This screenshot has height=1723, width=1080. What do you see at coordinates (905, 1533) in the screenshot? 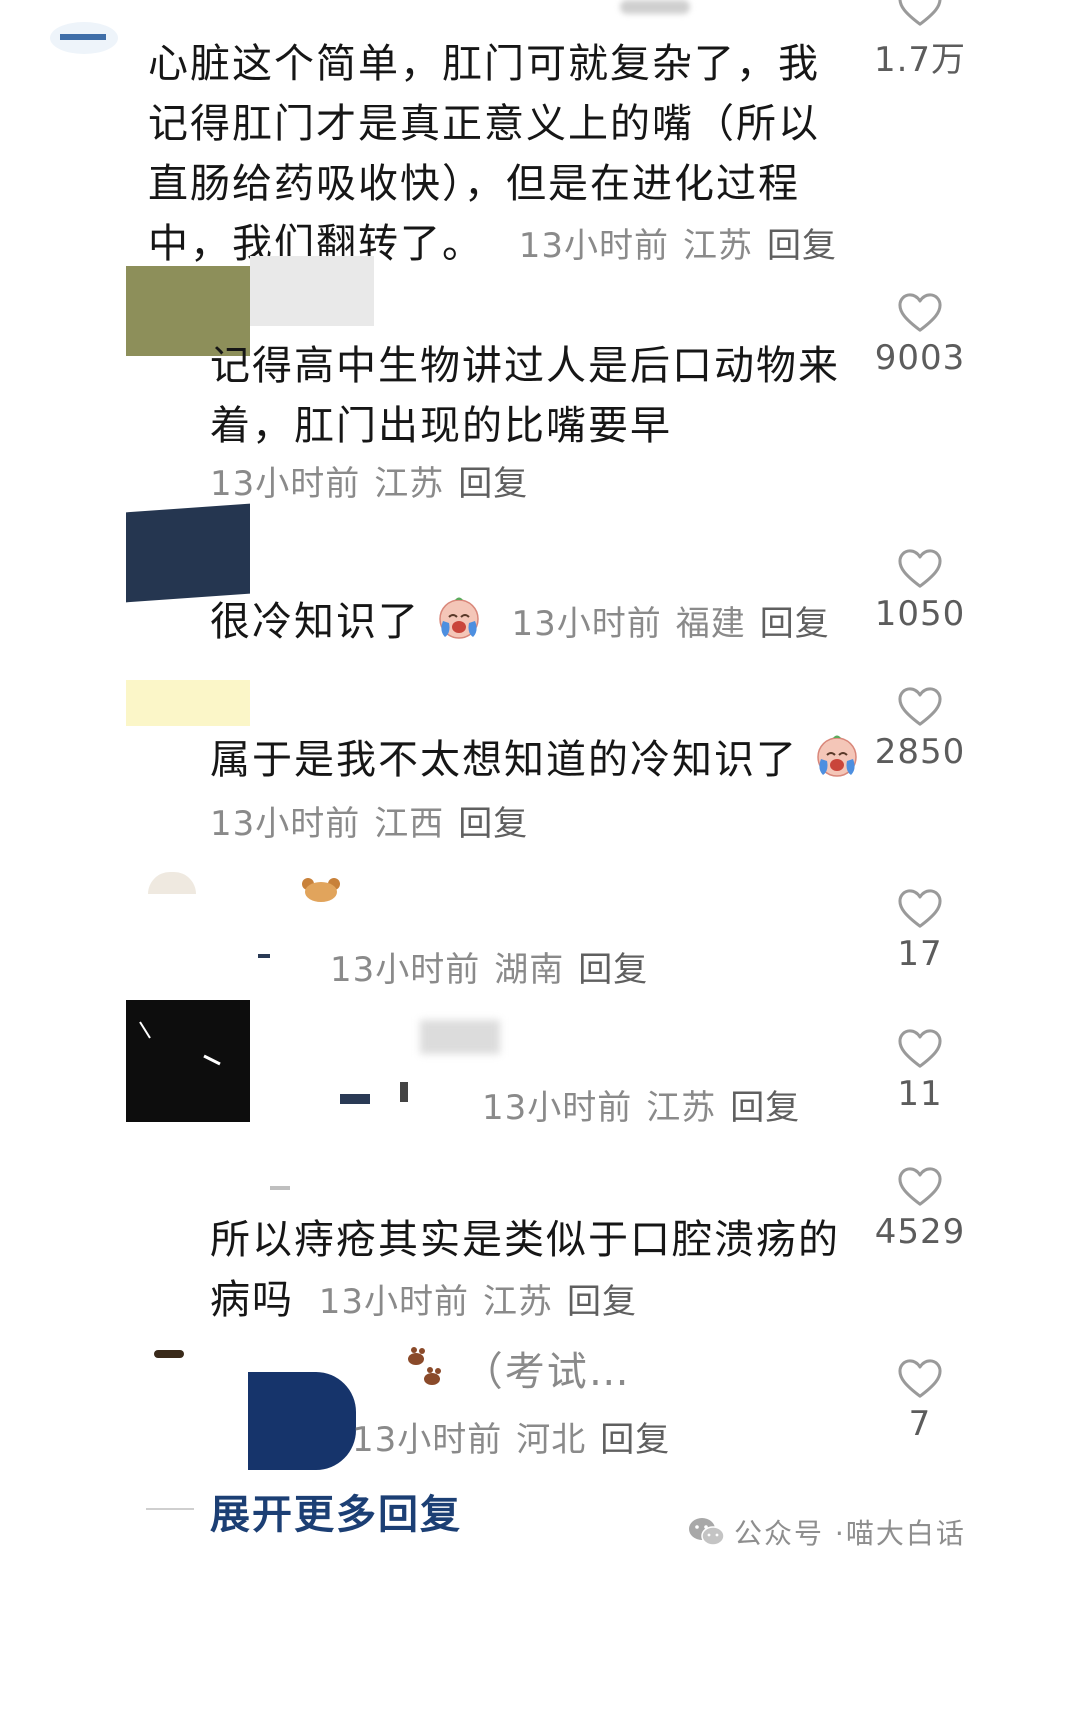
I see `watermark-account: 喵大白话` at bounding box center [905, 1533].